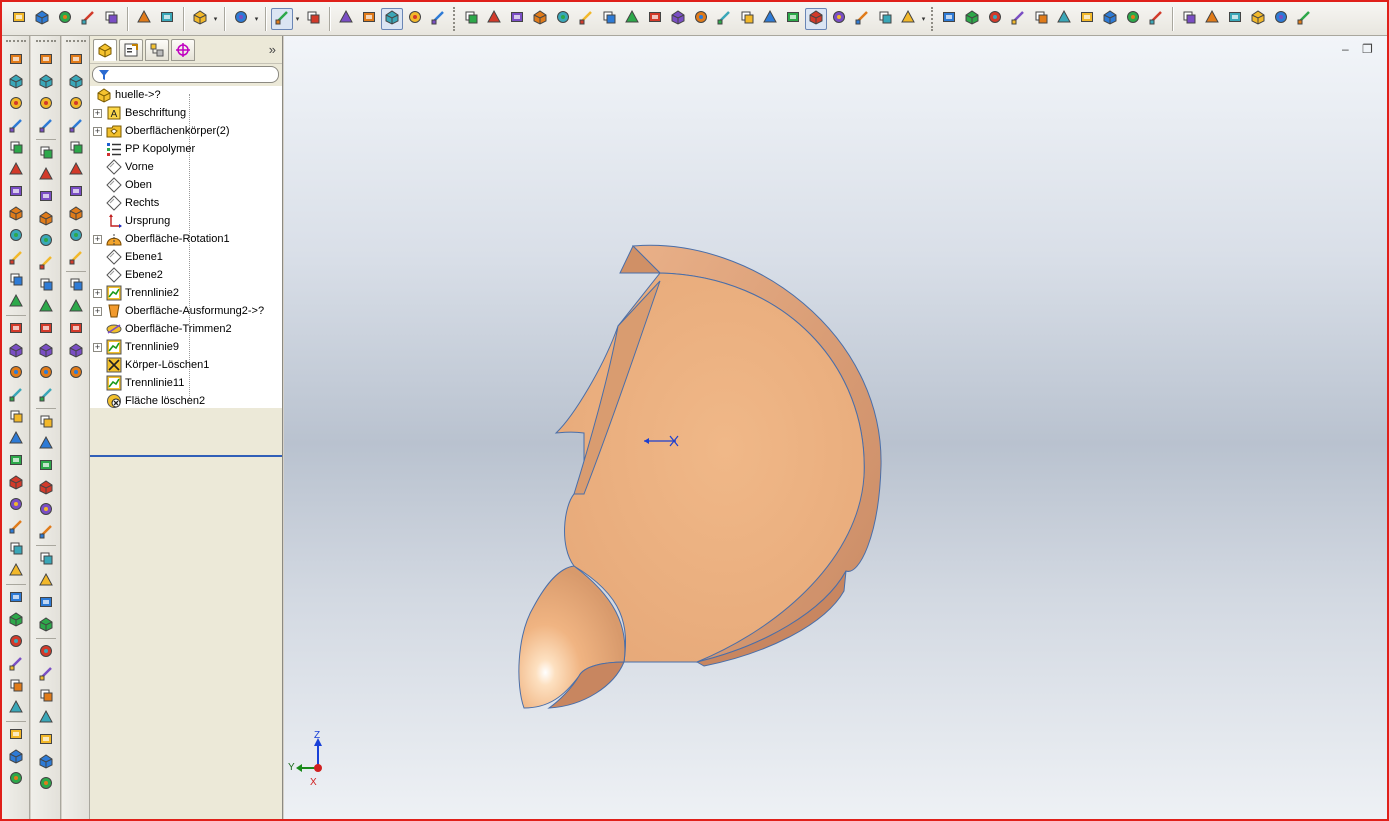  What do you see at coordinates (369, 19) in the screenshot?
I see `help-button` at bounding box center [369, 19].